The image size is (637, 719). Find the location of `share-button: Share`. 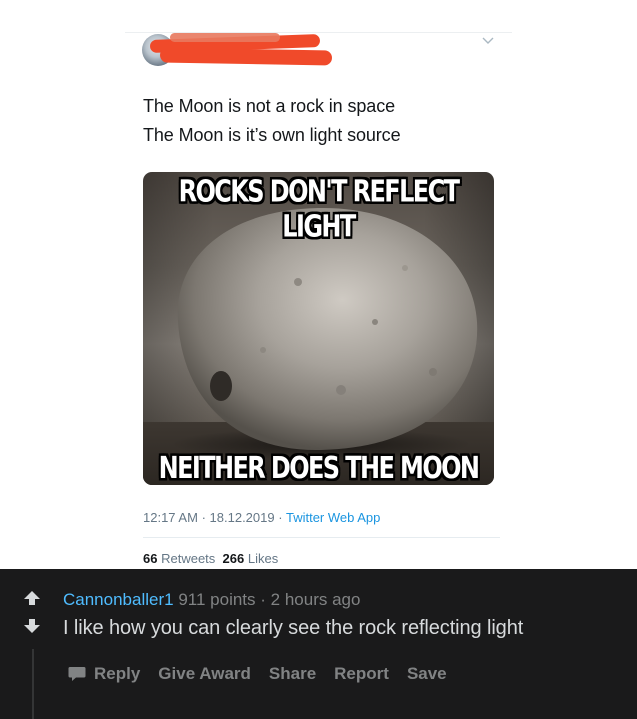

share-button: Share is located at coordinates (292, 674).